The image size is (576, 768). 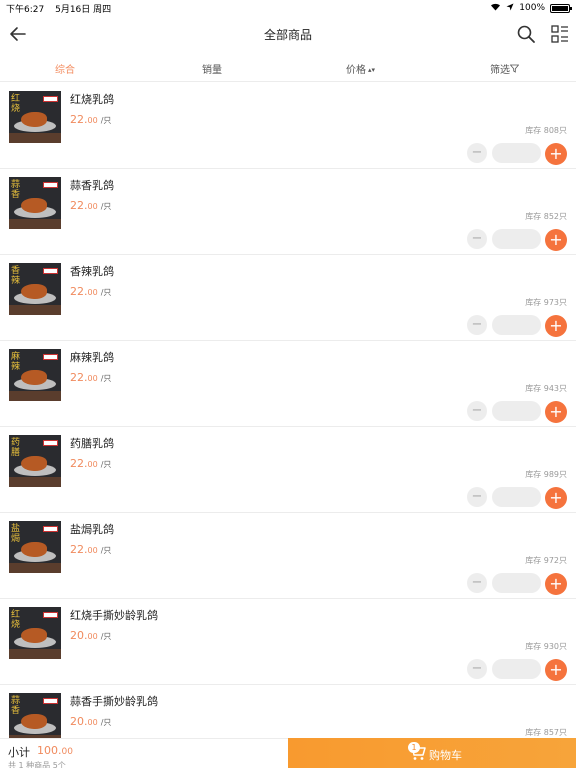 I want to click on battery-icon, so click(x=561, y=8).